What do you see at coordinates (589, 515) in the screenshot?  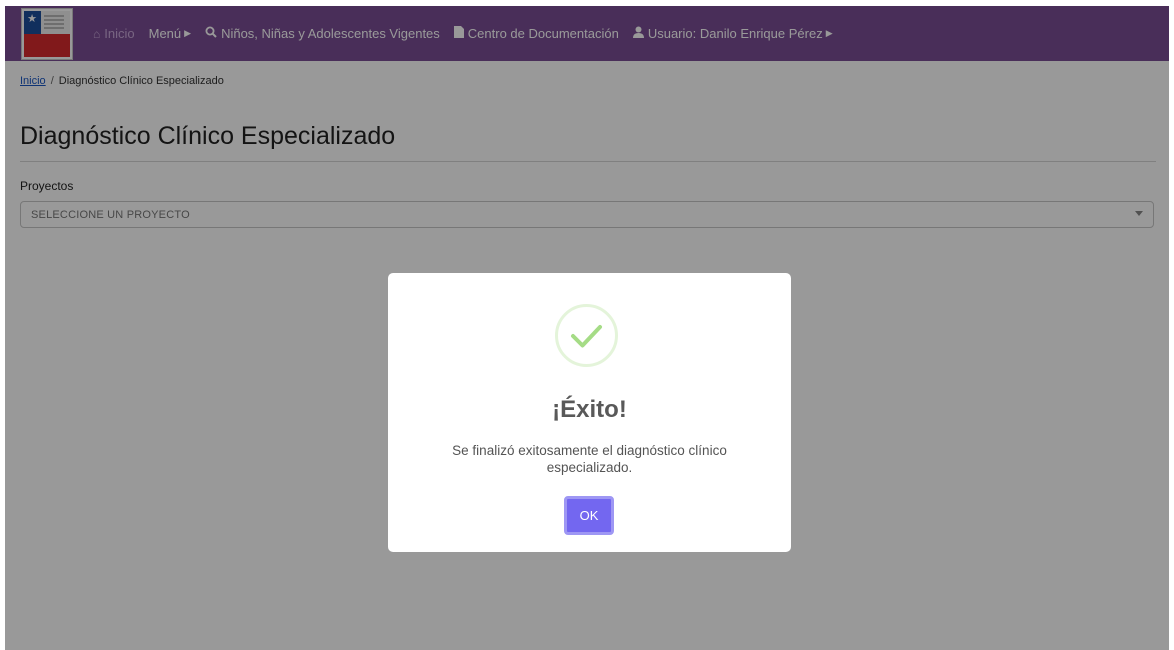 I see `ok-button: OK` at bounding box center [589, 515].